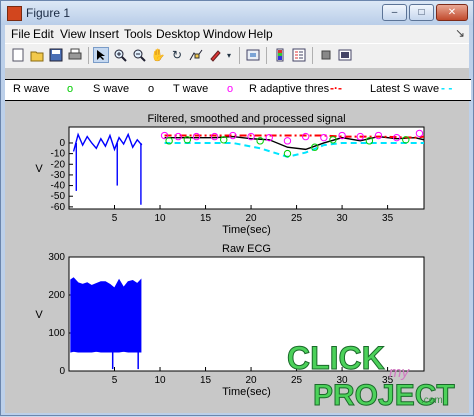 The height and width of the screenshot is (417, 474). What do you see at coordinates (336, 358) in the screenshot?
I see `svg-text: CLICK` at bounding box center [336, 358].